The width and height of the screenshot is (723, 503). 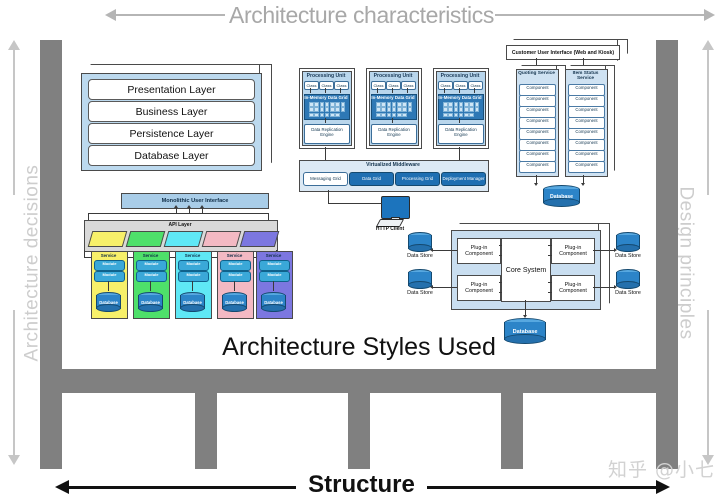 I want to click on monolithic-user-interface: Monolithic User Interface, so click(x=195, y=201).